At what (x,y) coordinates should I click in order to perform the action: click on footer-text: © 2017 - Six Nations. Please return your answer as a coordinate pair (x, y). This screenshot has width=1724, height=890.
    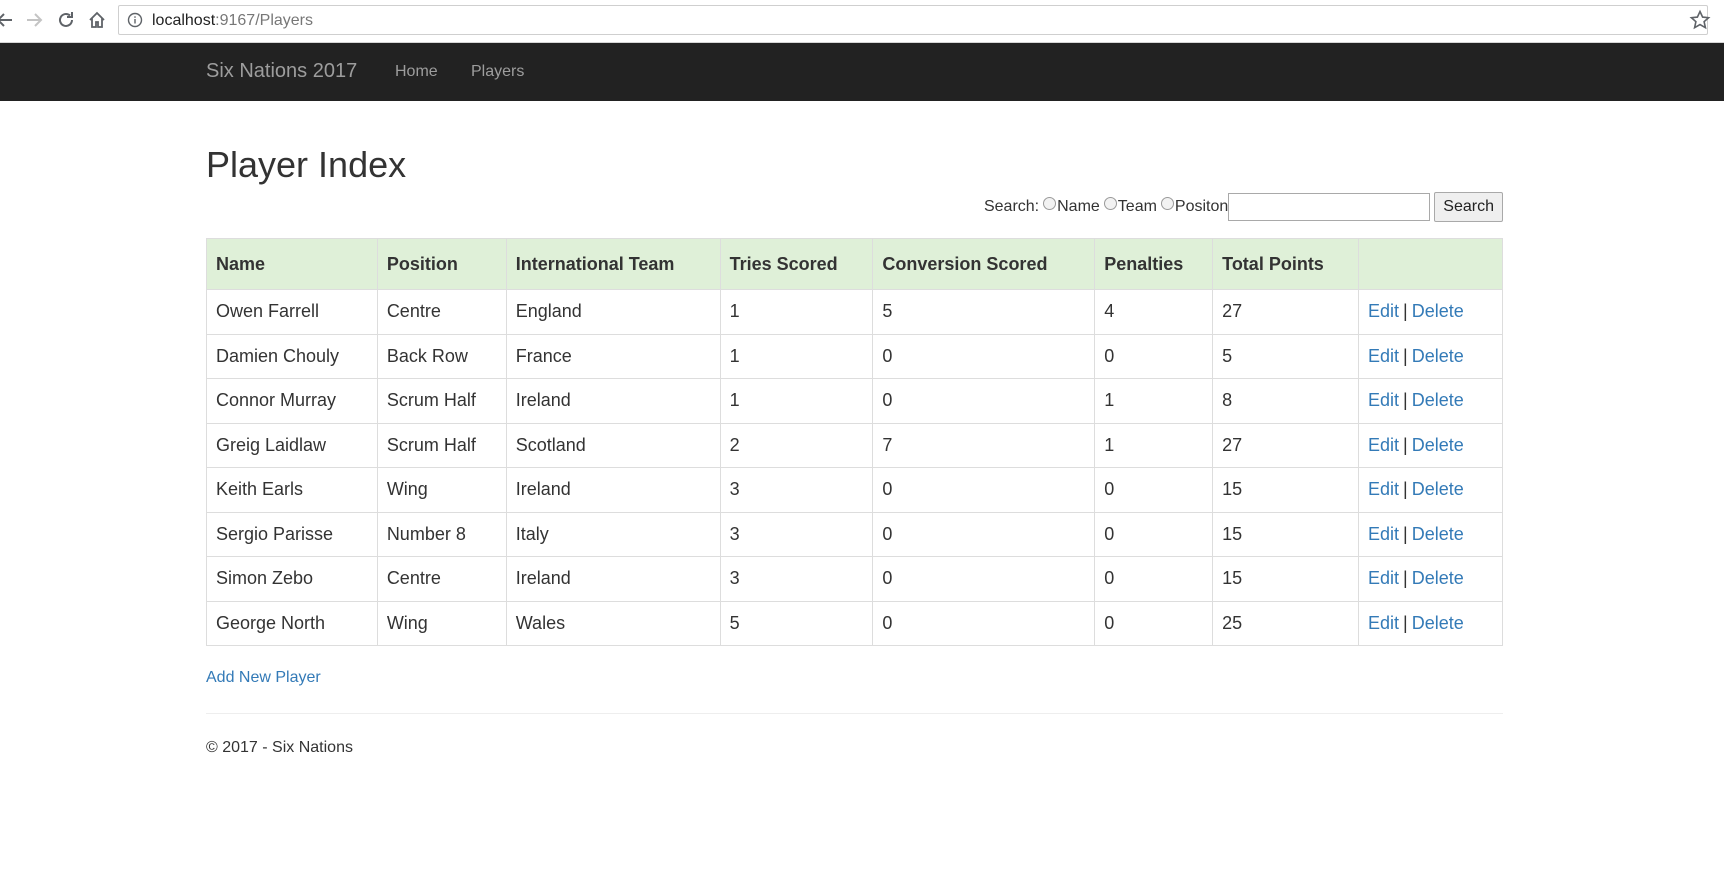
    Looking at the image, I should click on (279, 747).